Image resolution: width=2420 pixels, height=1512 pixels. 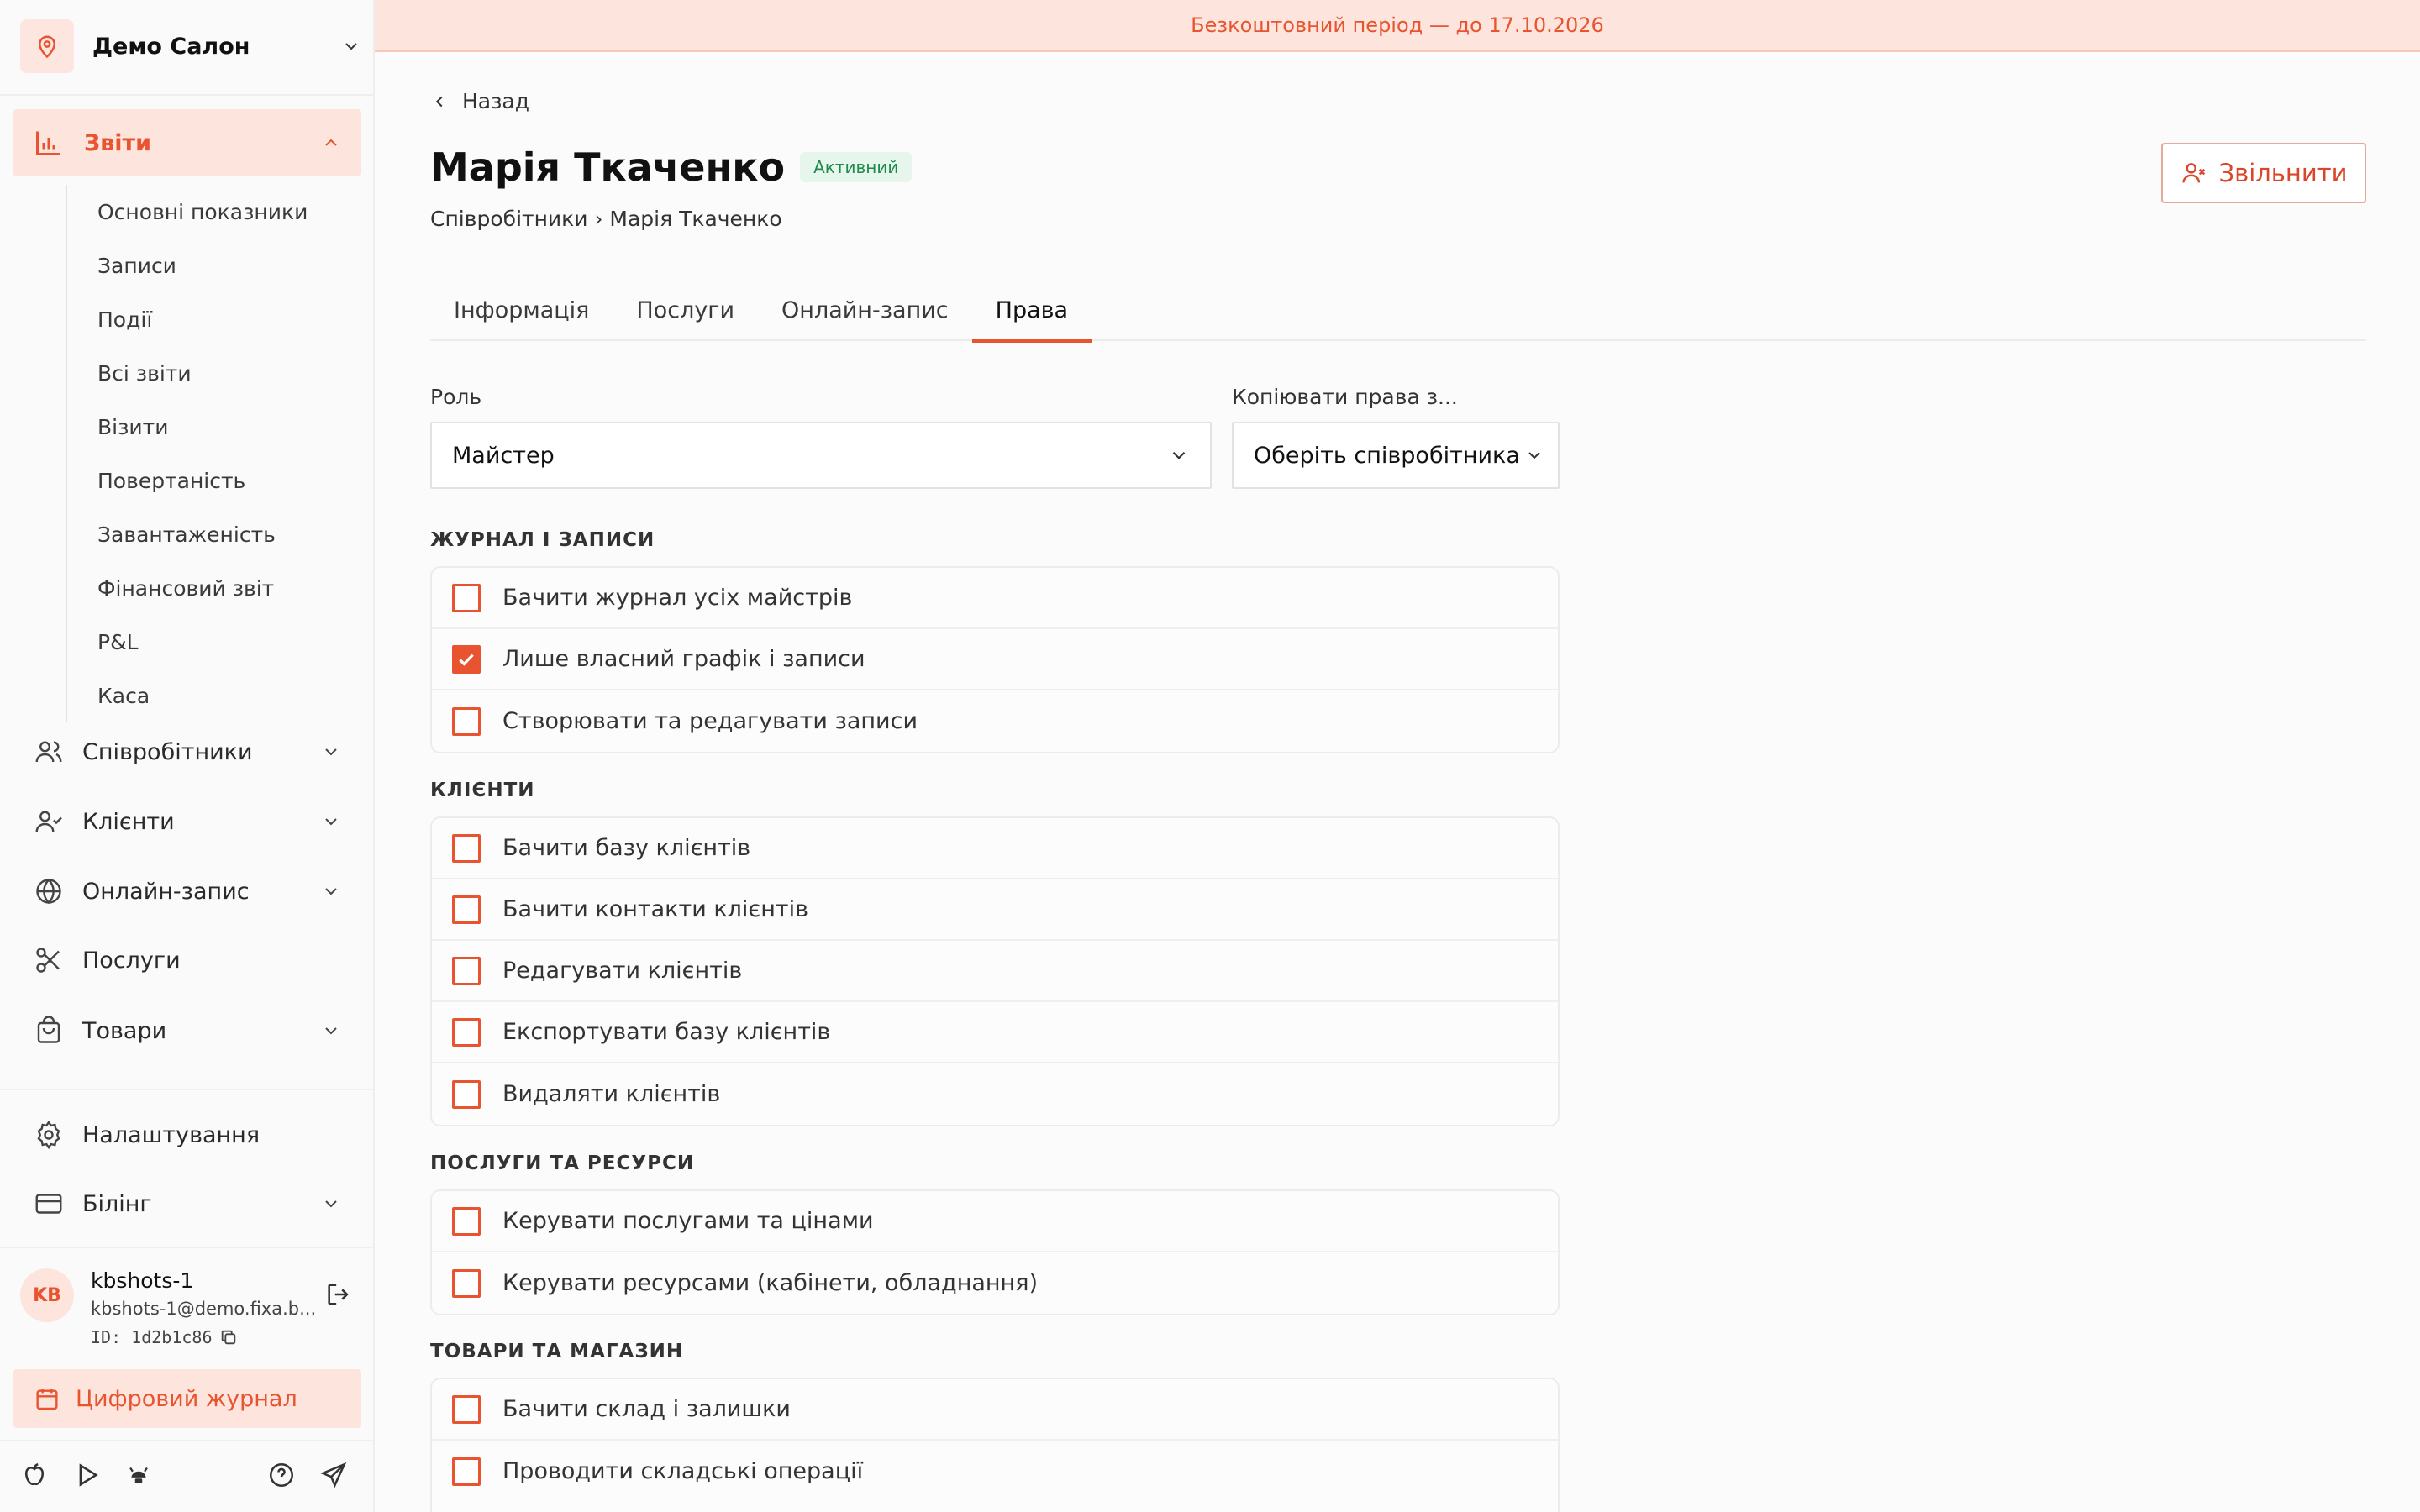 What do you see at coordinates (995, 1032) in the screenshot?
I see `permission-row: Експортувати базу клієнтів` at bounding box center [995, 1032].